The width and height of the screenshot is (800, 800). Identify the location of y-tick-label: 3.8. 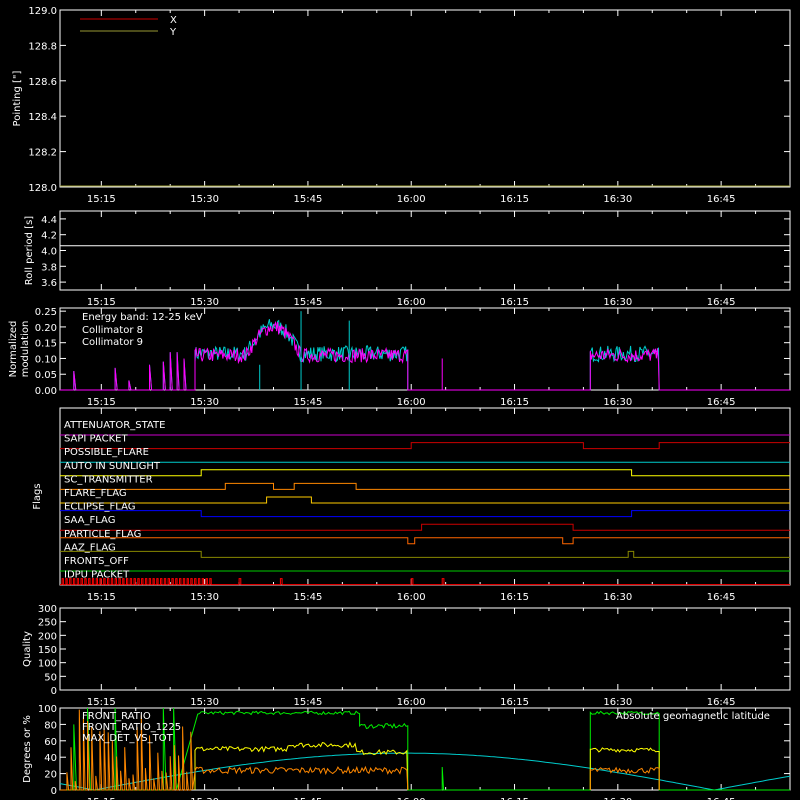
(49, 267).